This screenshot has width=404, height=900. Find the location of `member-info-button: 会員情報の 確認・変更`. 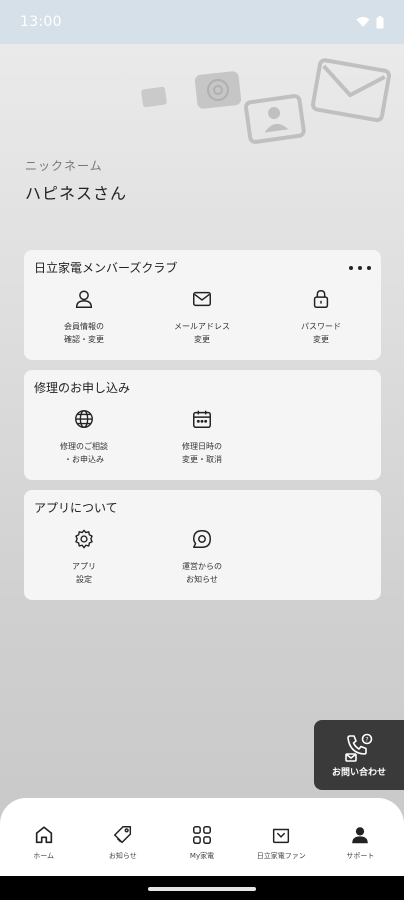

member-info-button: 会員情報の 確認・変更 is located at coordinates (84, 317).